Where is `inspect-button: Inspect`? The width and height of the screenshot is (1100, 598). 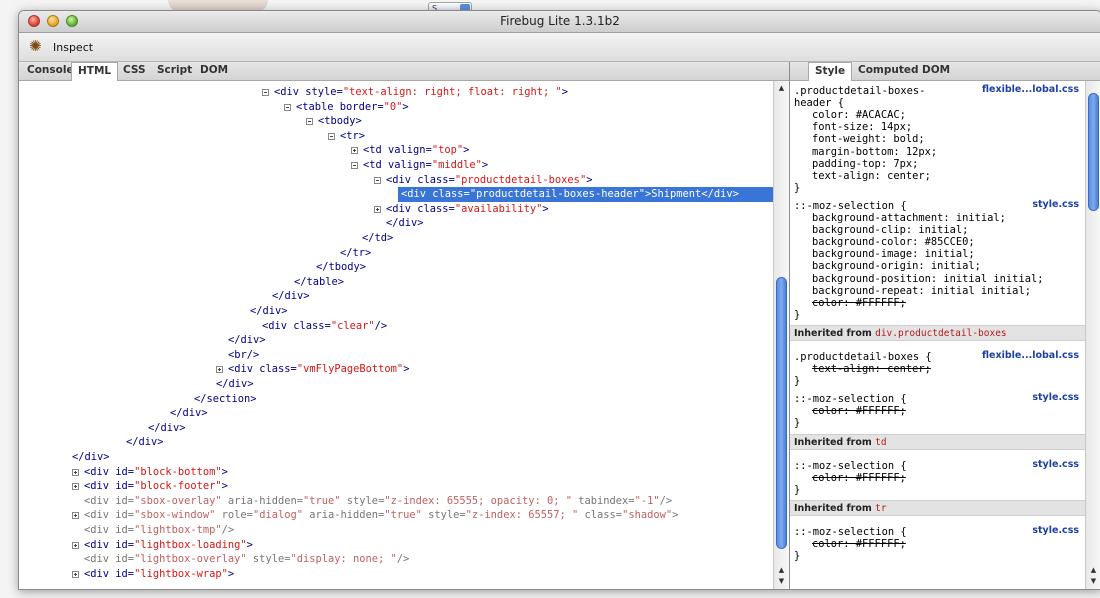 inspect-button: Inspect is located at coordinates (73, 47).